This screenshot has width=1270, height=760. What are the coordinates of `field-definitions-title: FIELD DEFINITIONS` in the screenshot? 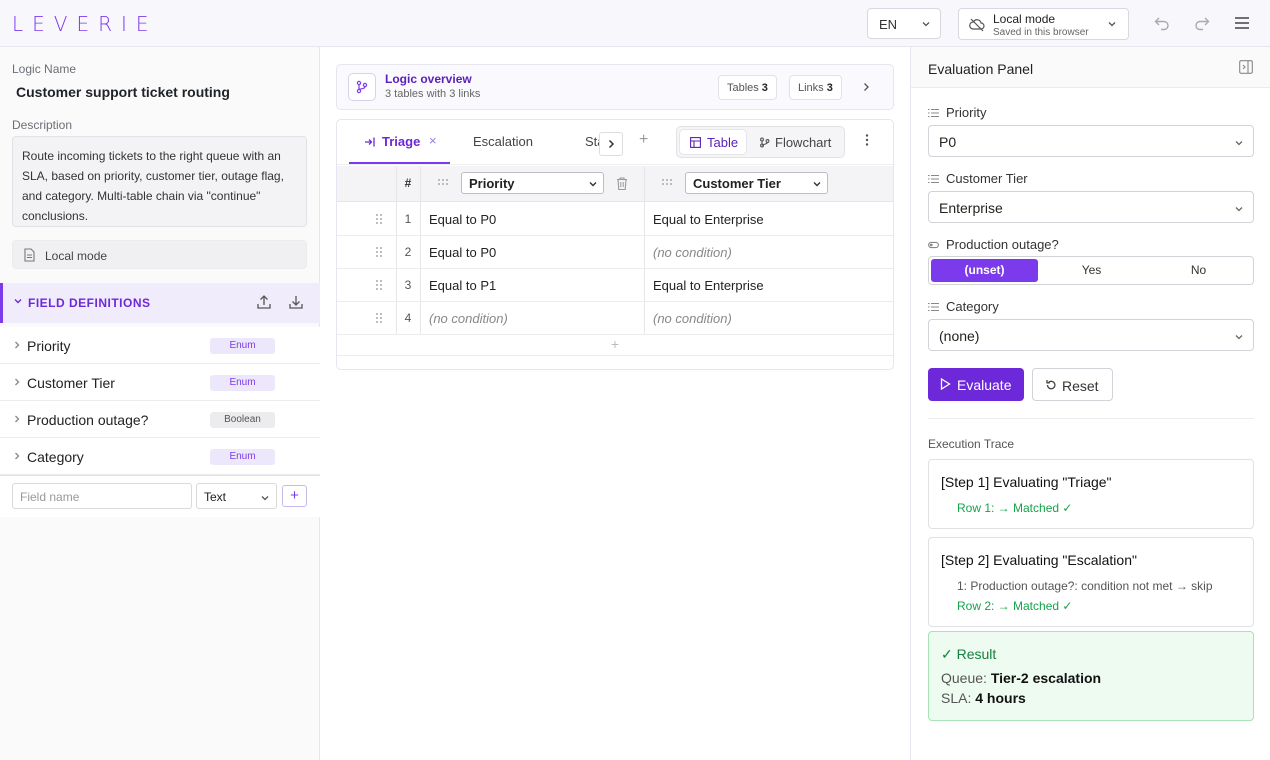 It's located at (89, 303).